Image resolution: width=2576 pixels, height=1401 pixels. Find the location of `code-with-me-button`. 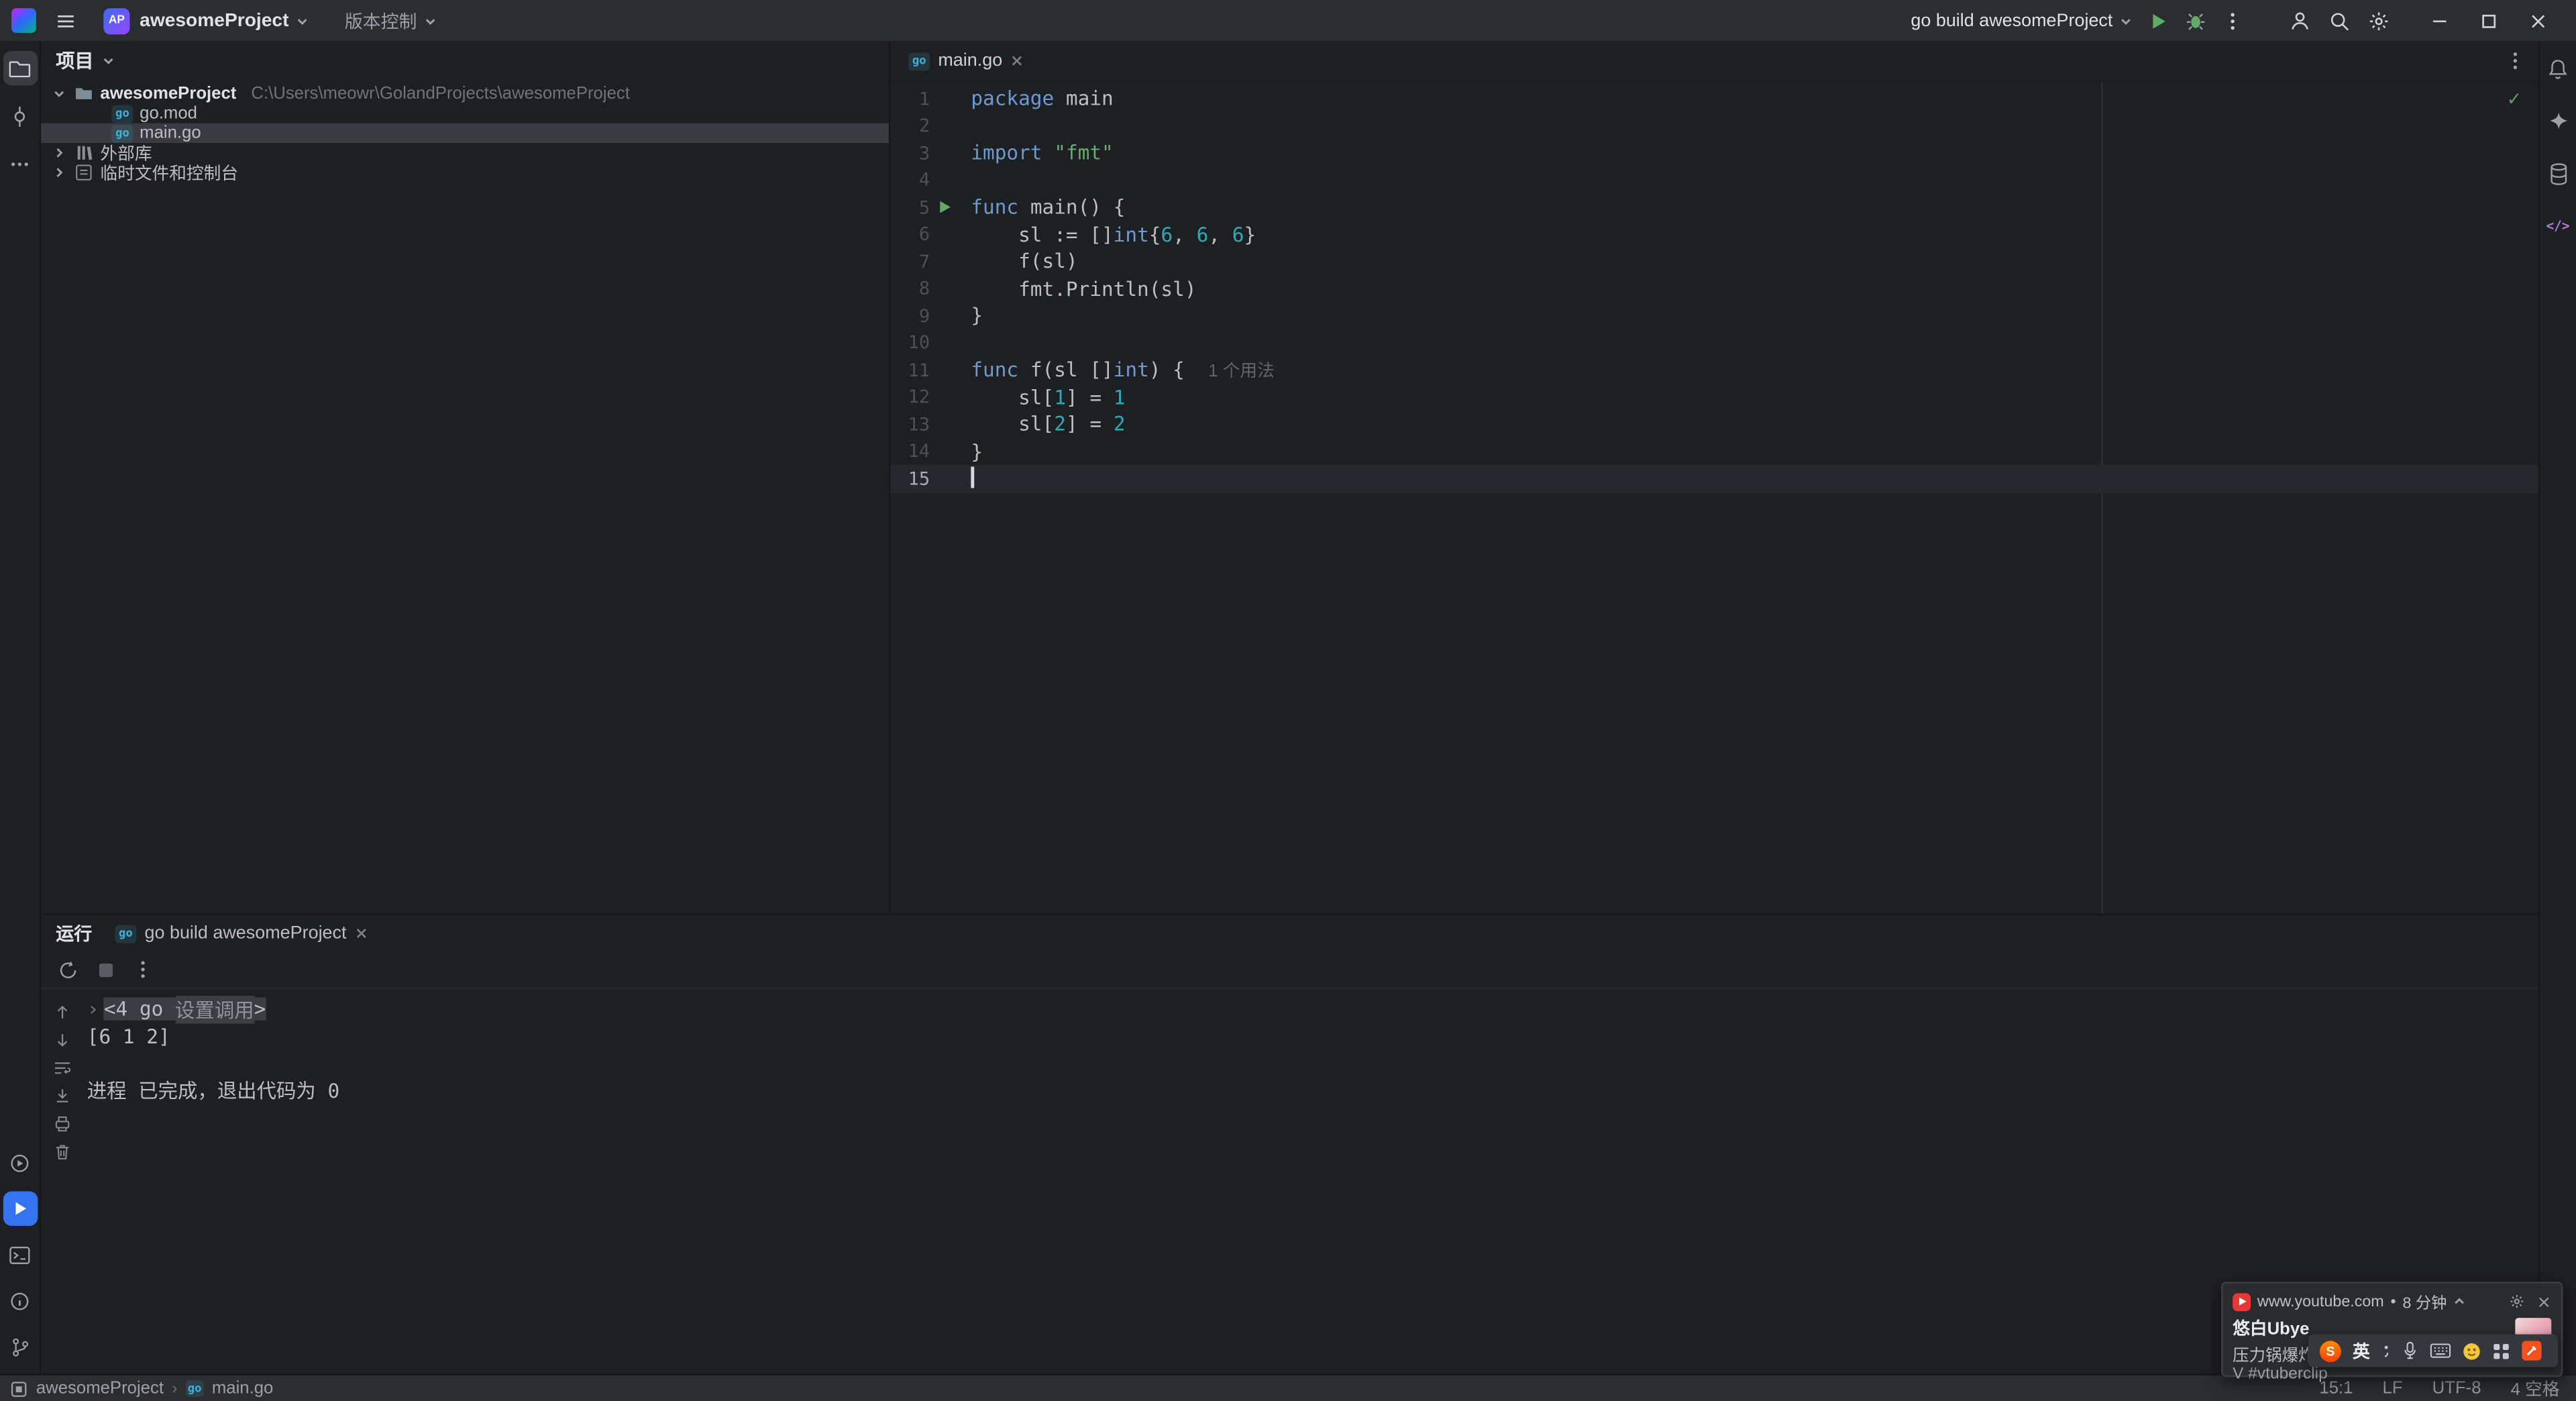

code-with-me-button is located at coordinates (2300, 20).